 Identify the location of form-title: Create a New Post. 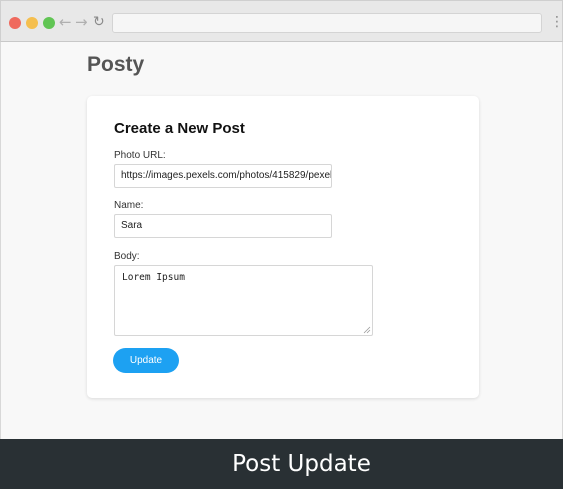
(179, 128).